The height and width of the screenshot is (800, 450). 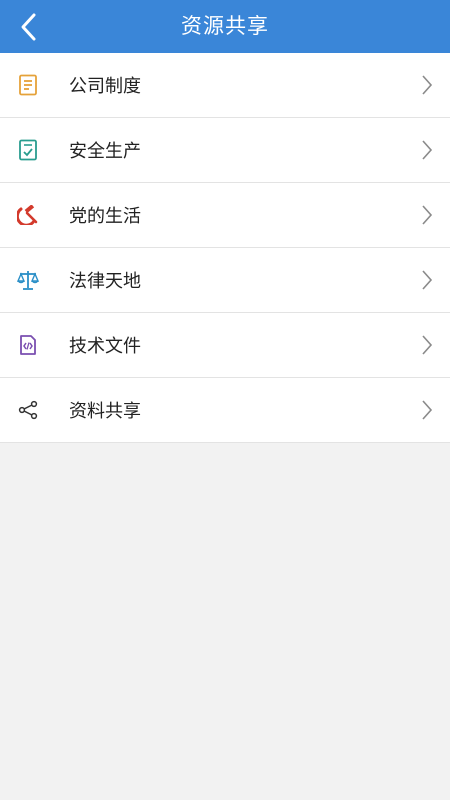 I want to click on menu-item-label: 法律天地, so click(x=105, y=281).